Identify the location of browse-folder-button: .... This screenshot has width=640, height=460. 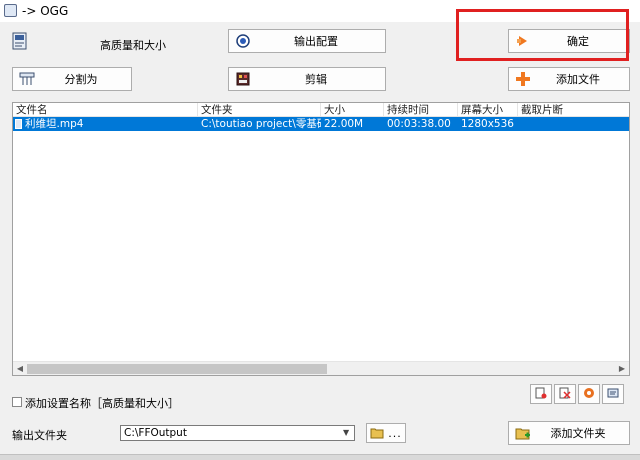
(386, 433).